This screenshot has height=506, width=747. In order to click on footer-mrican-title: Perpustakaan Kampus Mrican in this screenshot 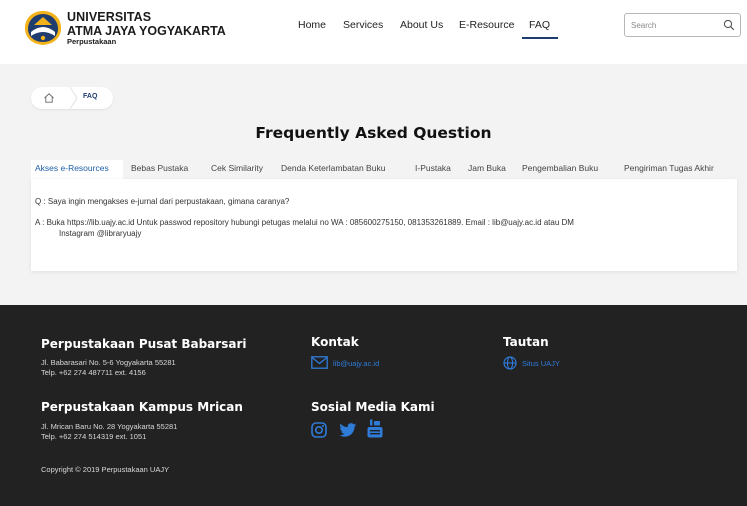, I will do `click(142, 407)`.